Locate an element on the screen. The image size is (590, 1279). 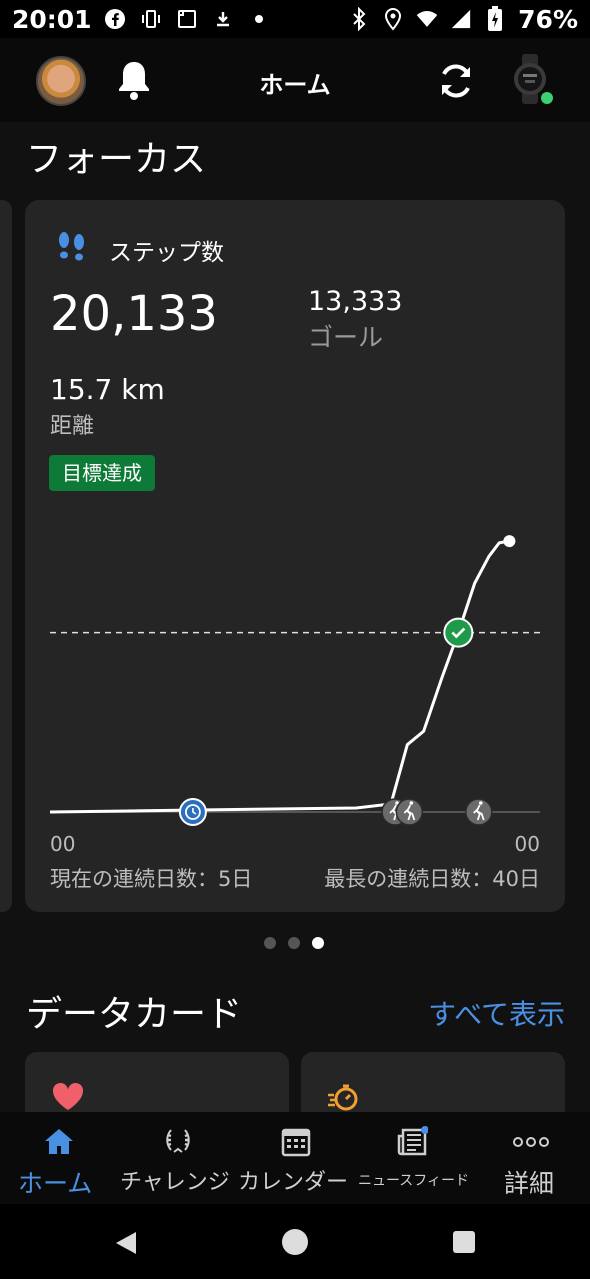
vibrate-icon is located at coordinates (151, 19).